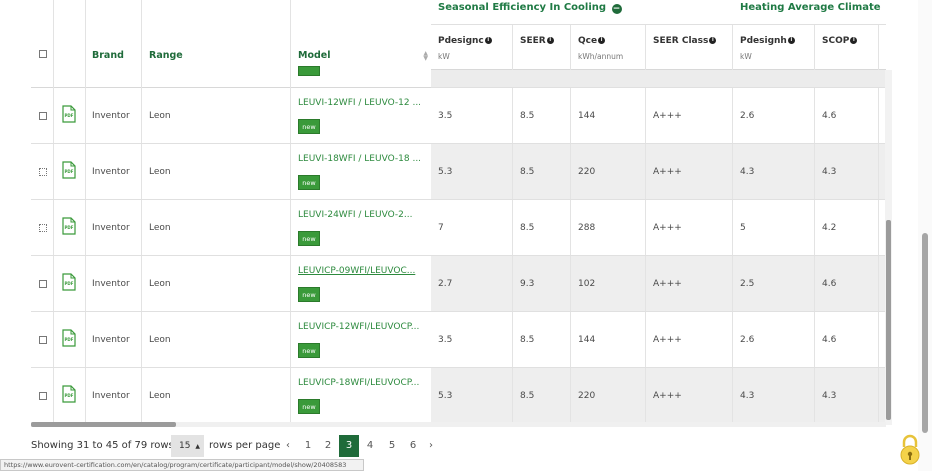 This screenshot has height=471, width=936. What do you see at coordinates (746, 56) in the screenshot?
I see `column-unit: kW` at bounding box center [746, 56].